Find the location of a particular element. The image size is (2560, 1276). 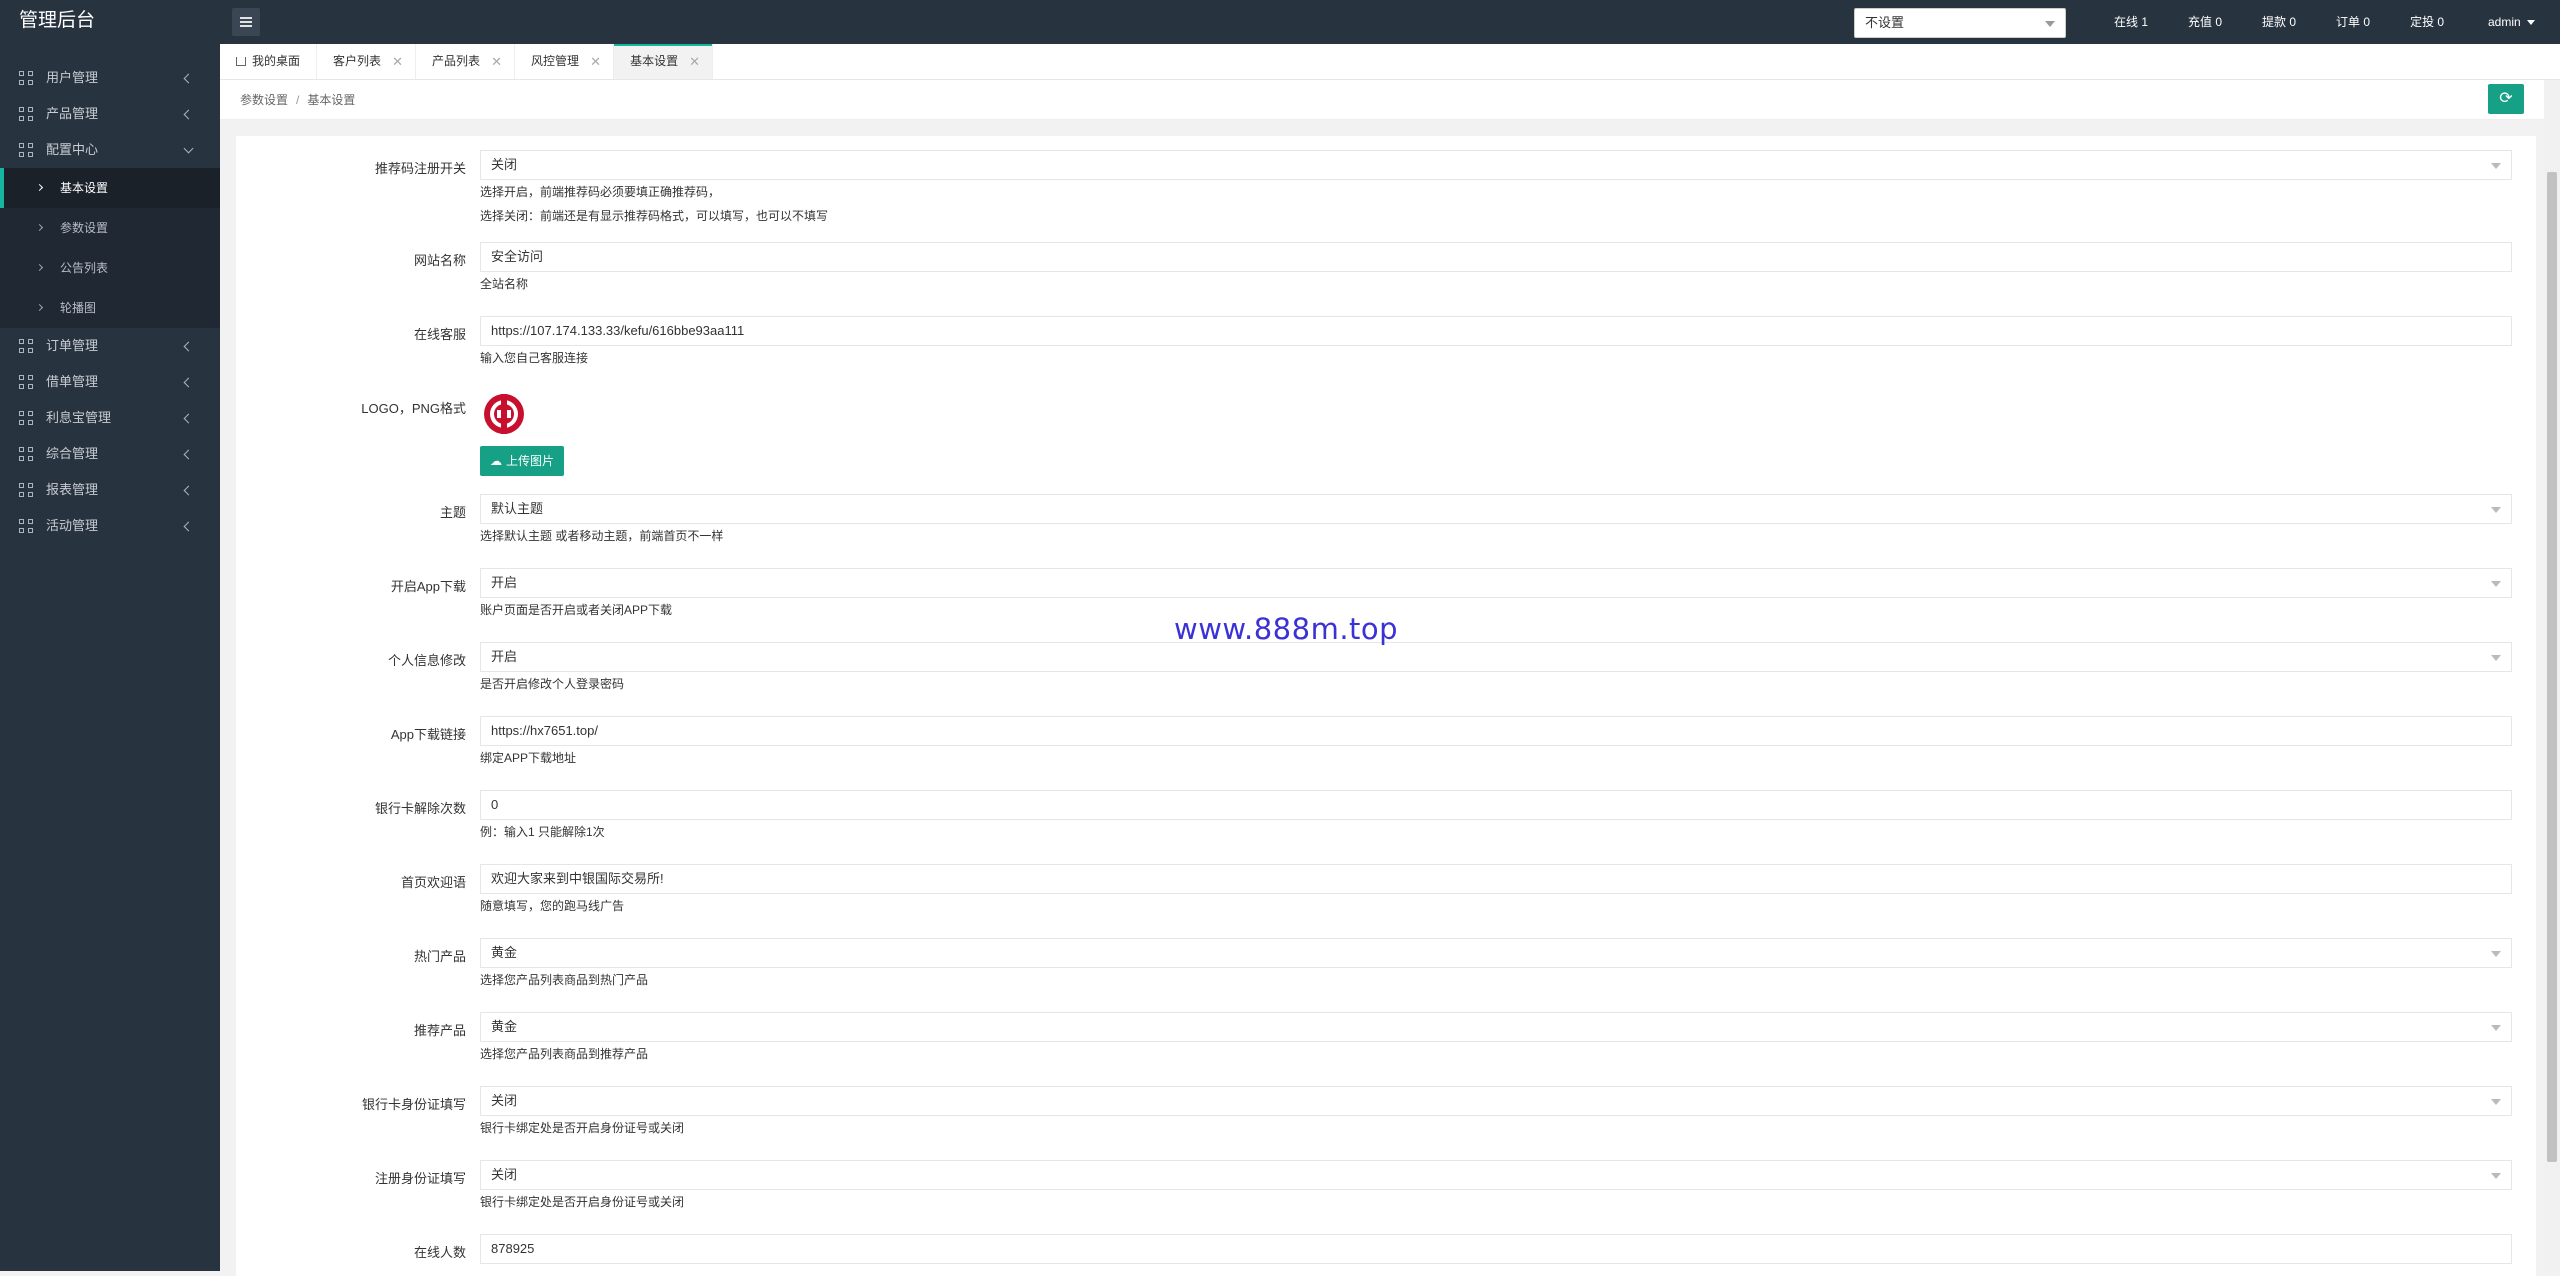

tab-label: 风控管理 is located at coordinates (555, 61).